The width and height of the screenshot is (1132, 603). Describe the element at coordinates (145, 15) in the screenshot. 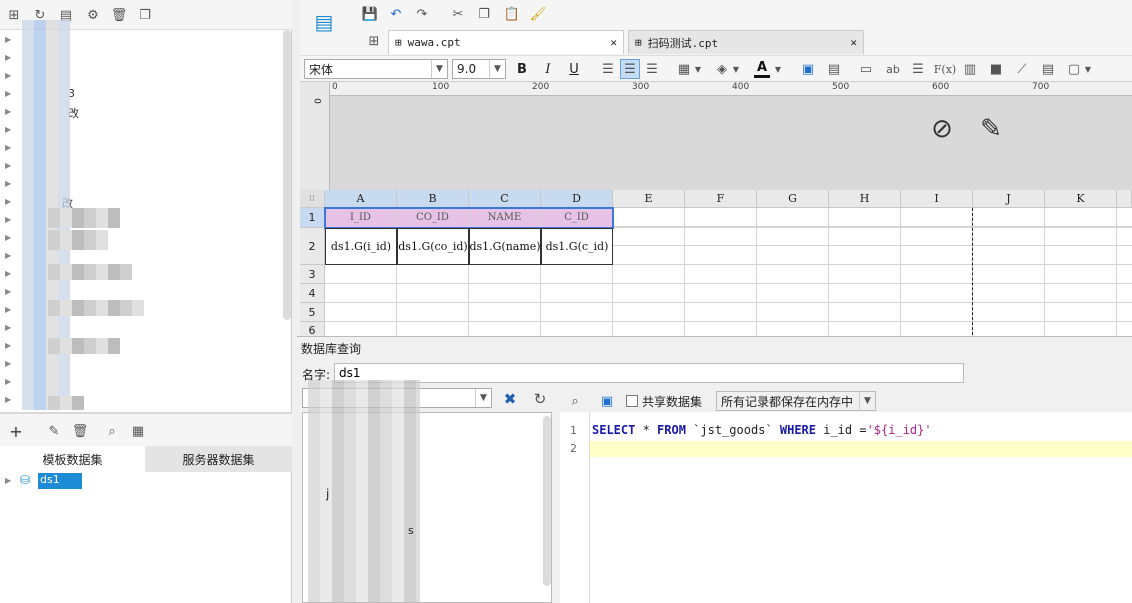

I see `collapse-icon: ❐` at that location.